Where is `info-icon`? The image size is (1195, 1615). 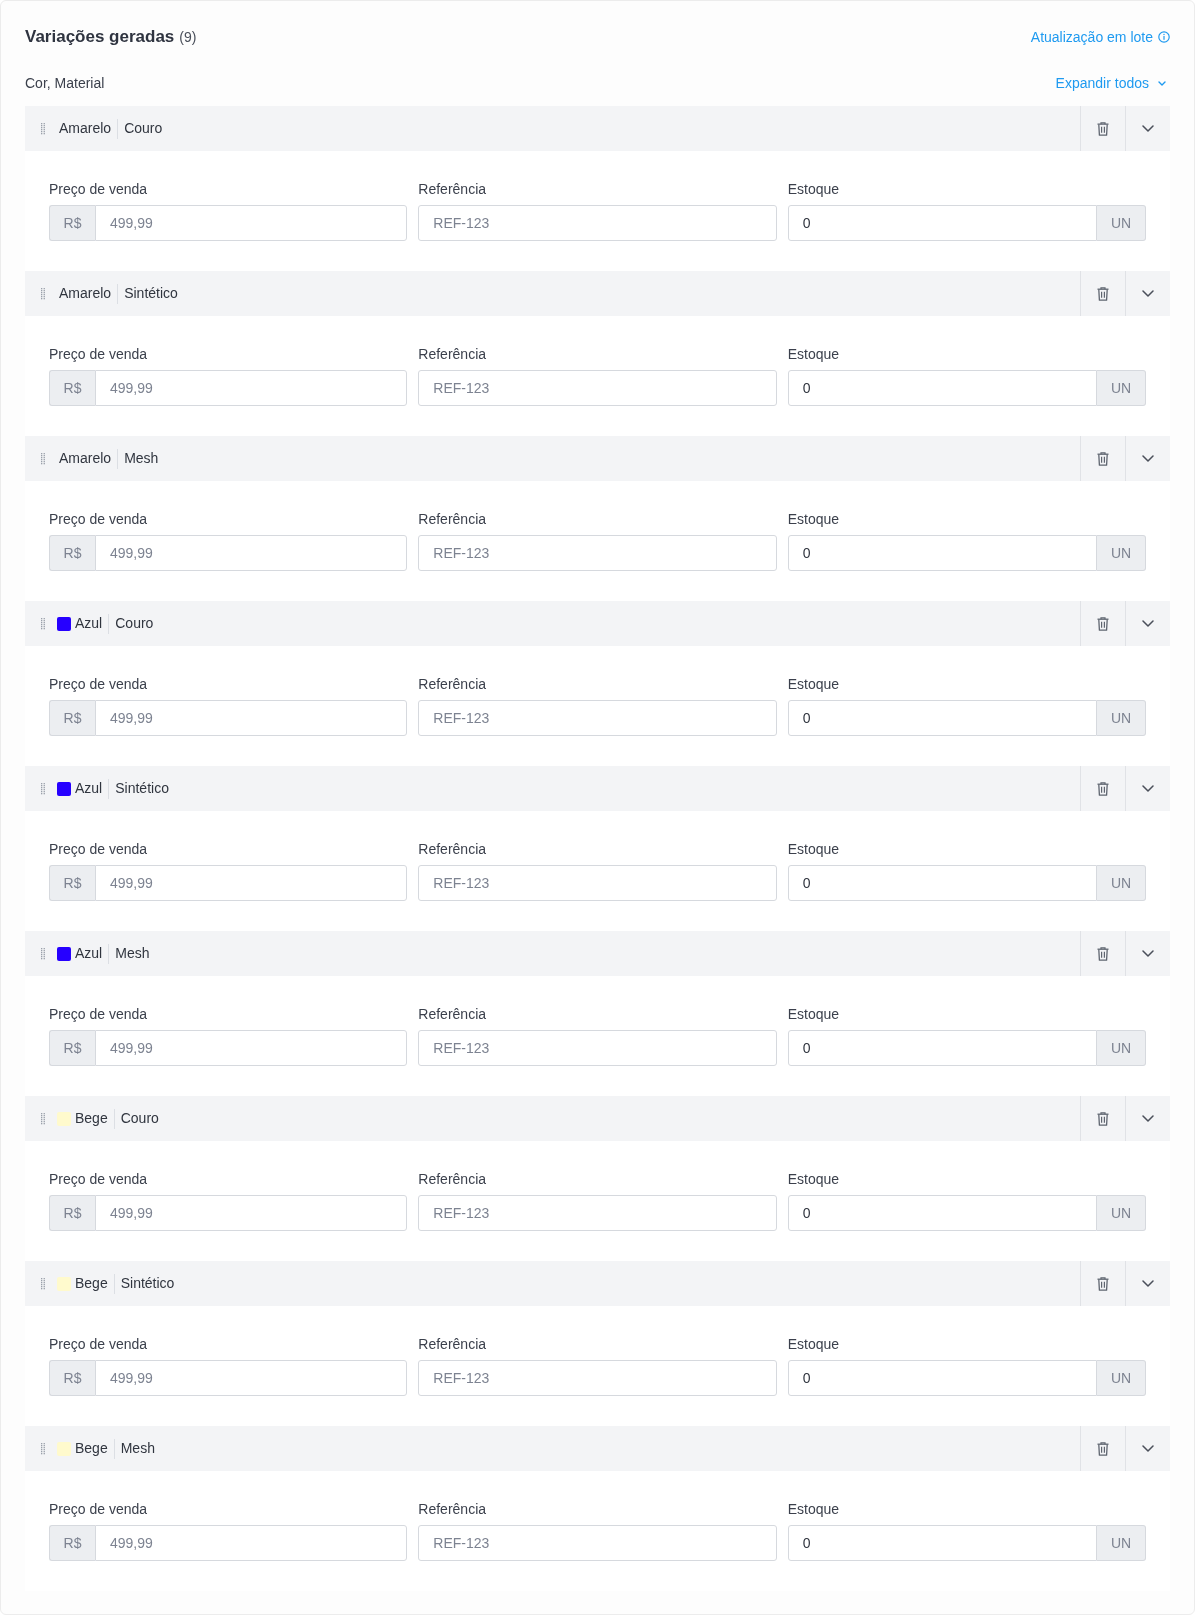 info-icon is located at coordinates (1164, 37).